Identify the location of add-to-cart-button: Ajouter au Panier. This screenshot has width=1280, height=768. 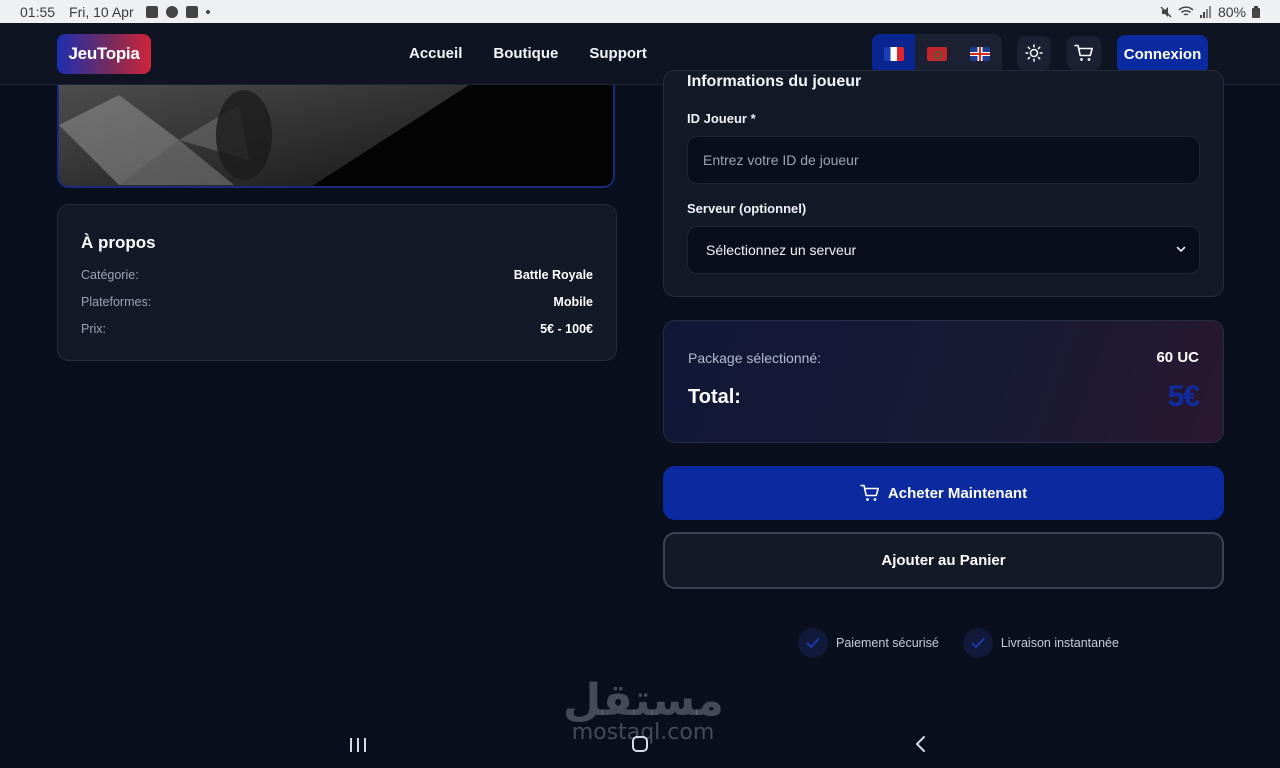
(943, 560).